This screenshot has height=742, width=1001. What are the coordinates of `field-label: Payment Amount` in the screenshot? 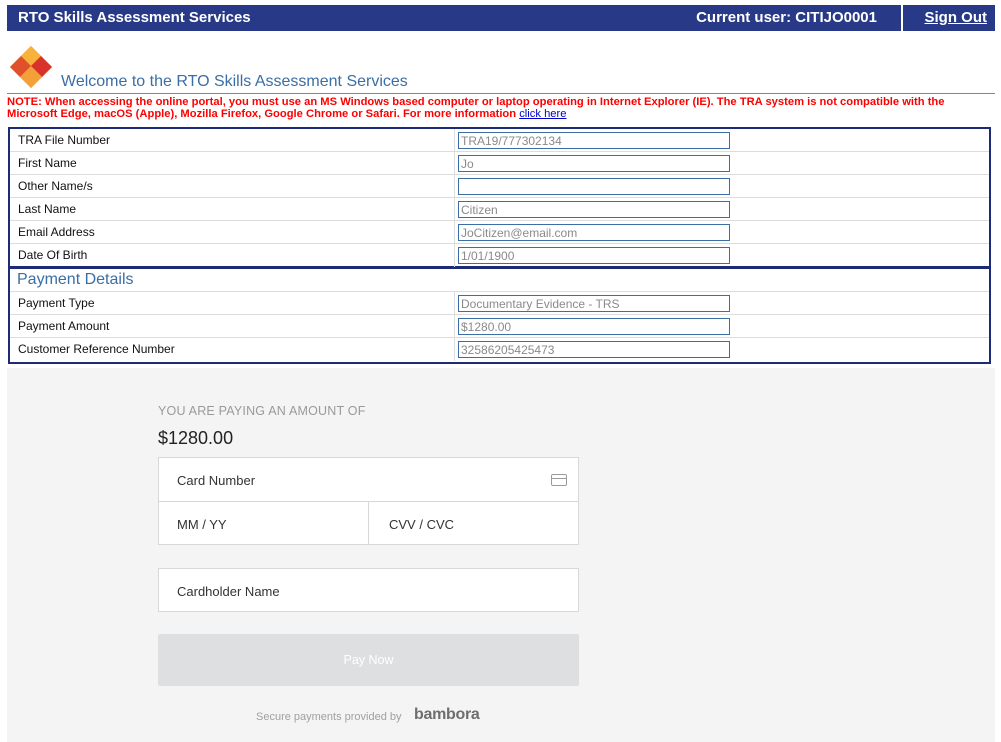 It's located at (64, 326).